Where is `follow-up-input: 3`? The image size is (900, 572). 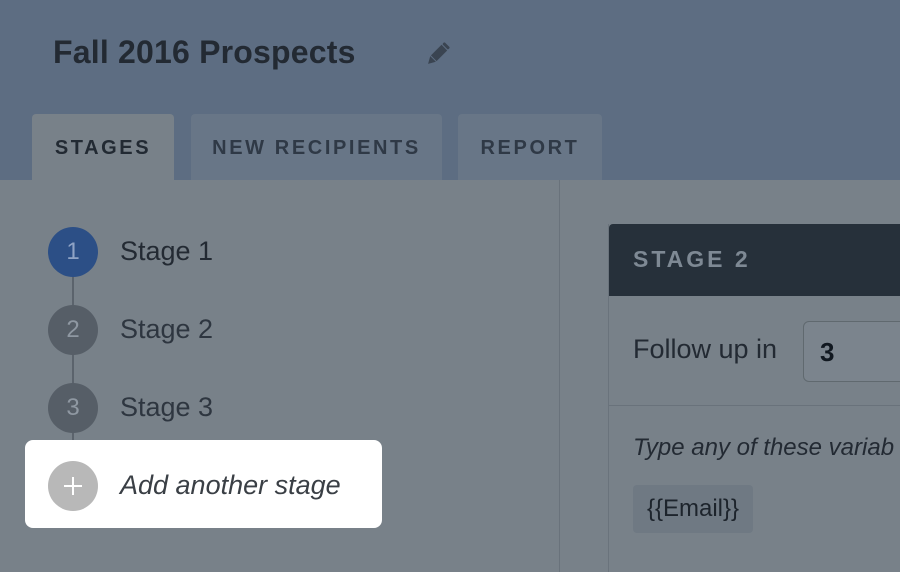
follow-up-input: 3 is located at coordinates (851, 351).